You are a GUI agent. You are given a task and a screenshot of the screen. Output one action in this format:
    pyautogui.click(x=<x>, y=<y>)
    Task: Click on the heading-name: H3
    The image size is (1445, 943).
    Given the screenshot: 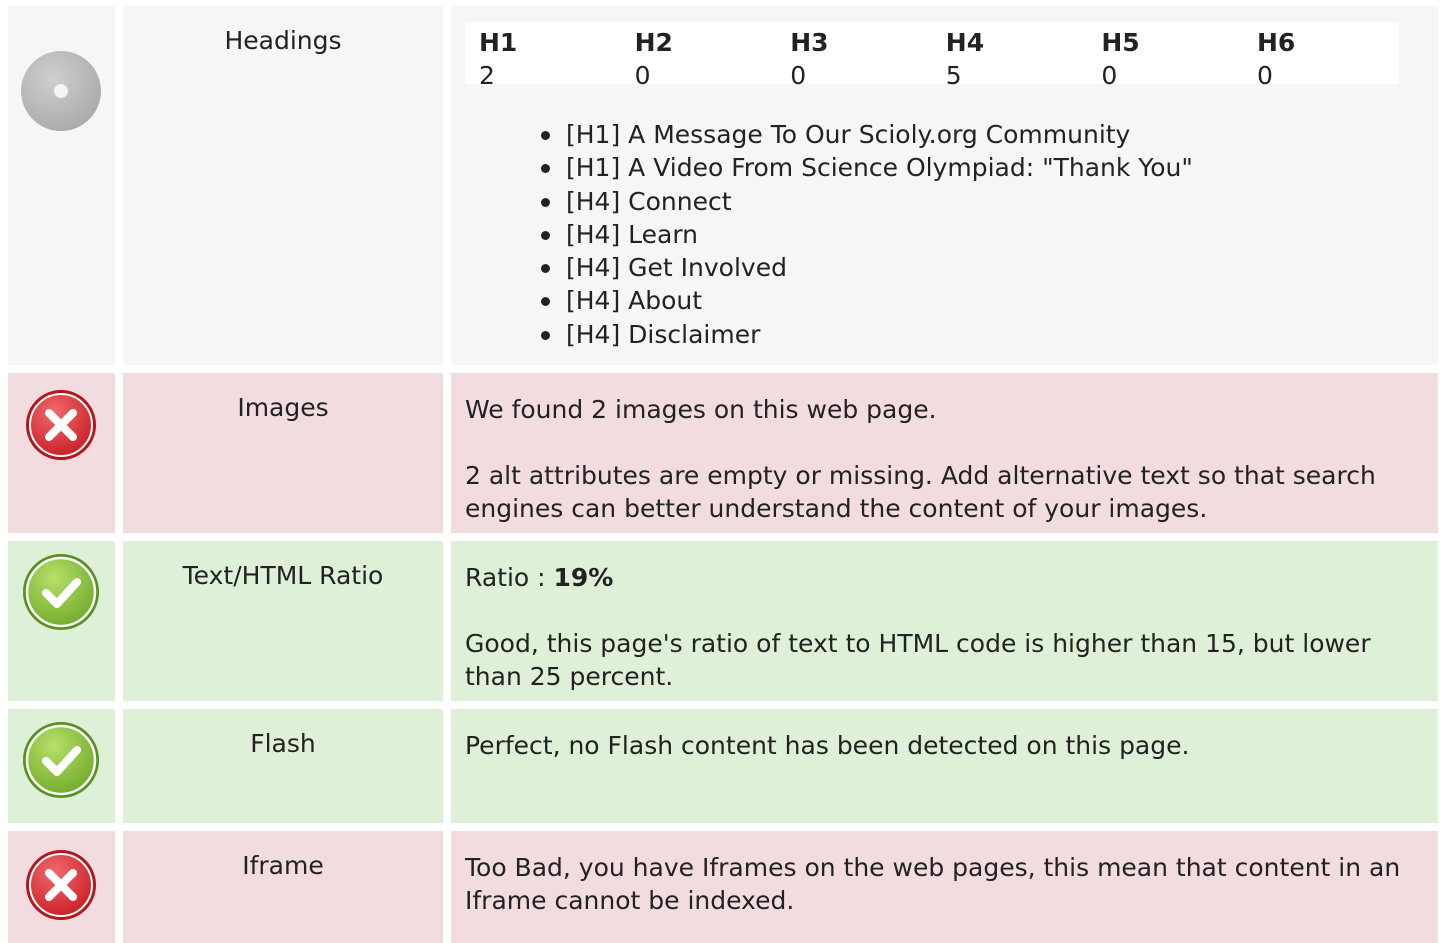 What is the action you would take?
    pyautogui.click(x=809, y=42)
    